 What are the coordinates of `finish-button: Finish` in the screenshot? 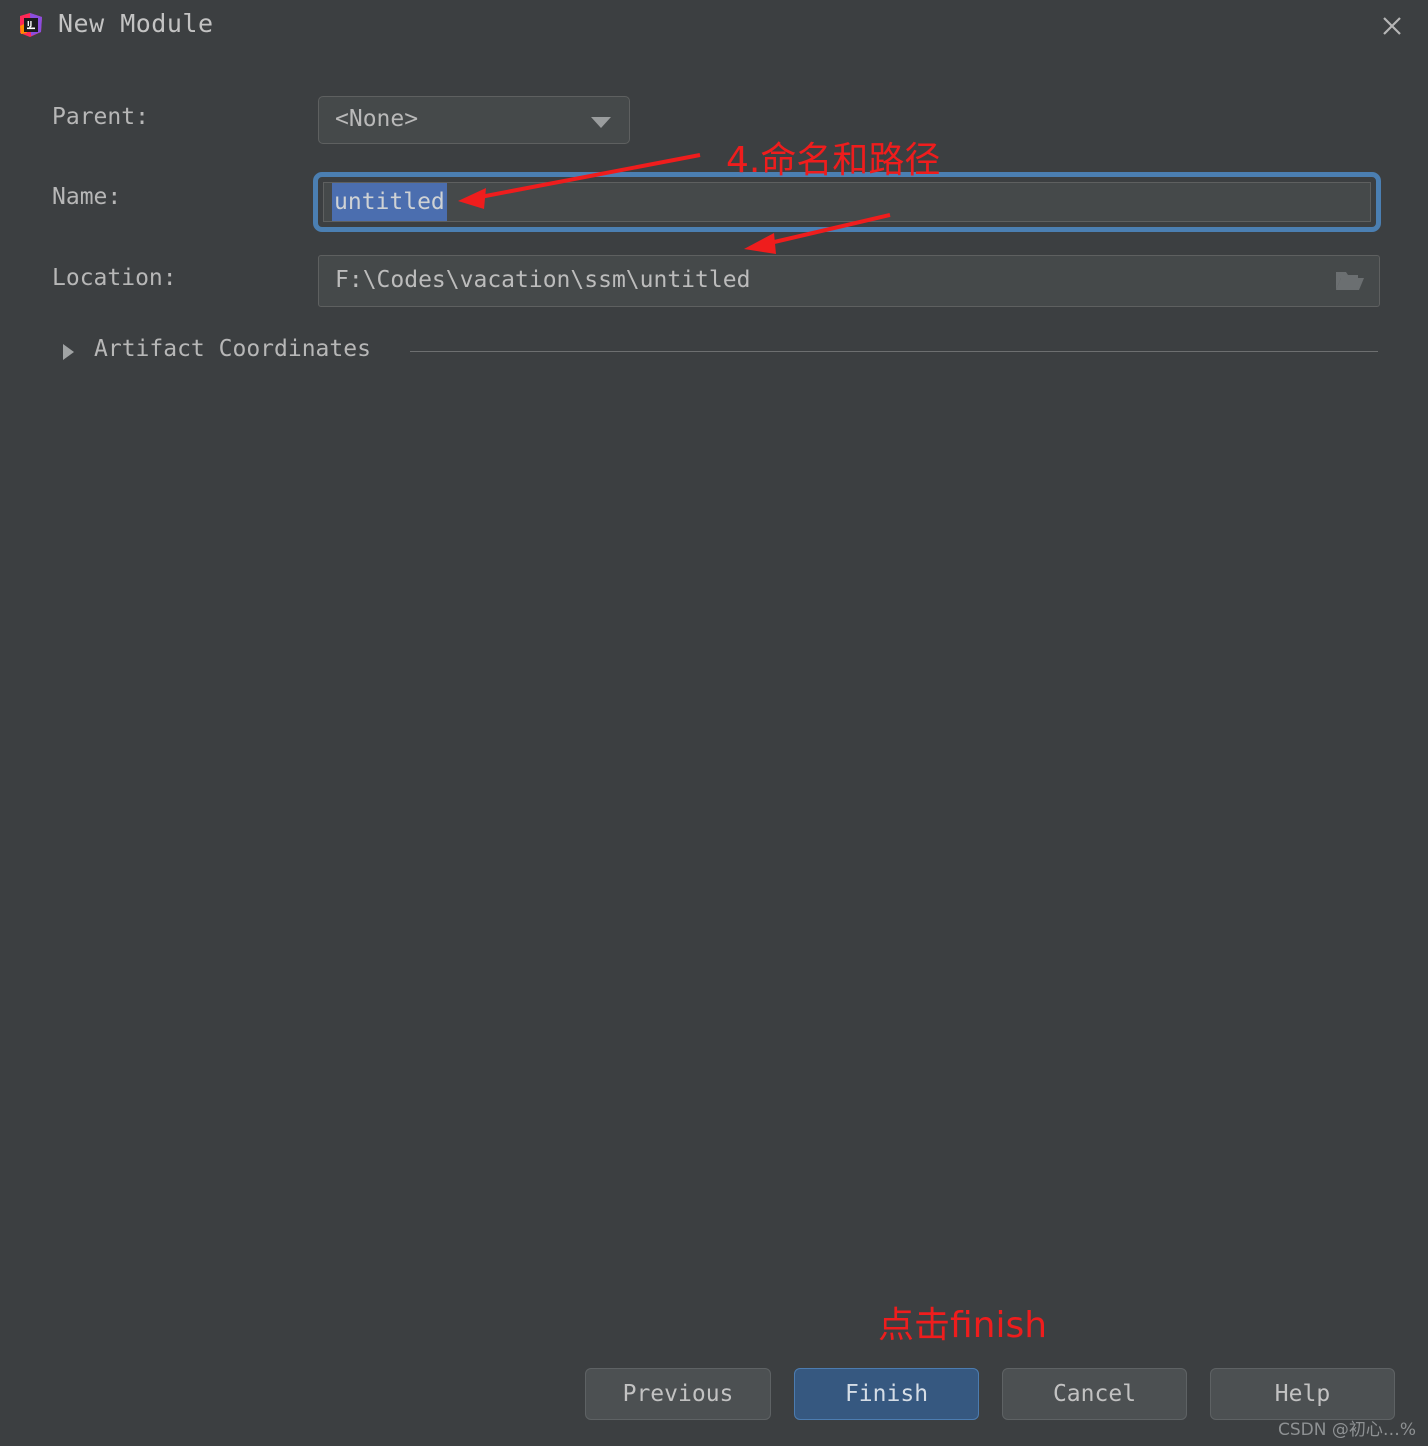 It's located at (886, 1394).